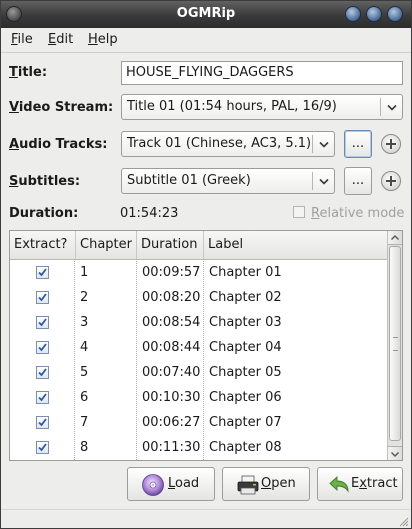 This screenshot has height=529, width=412. Describe the element at coordinates (44, 213) in the screenshot. I see `duration-label: Duration:` at that location.